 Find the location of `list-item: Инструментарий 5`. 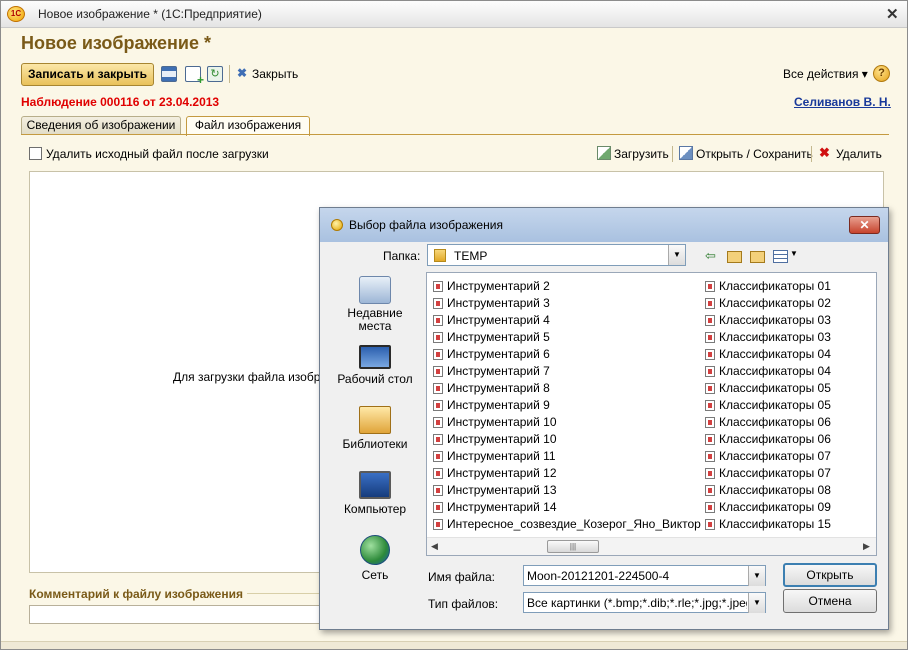

list-item: Инструментарий 5 is located at coordinates (491, 338).